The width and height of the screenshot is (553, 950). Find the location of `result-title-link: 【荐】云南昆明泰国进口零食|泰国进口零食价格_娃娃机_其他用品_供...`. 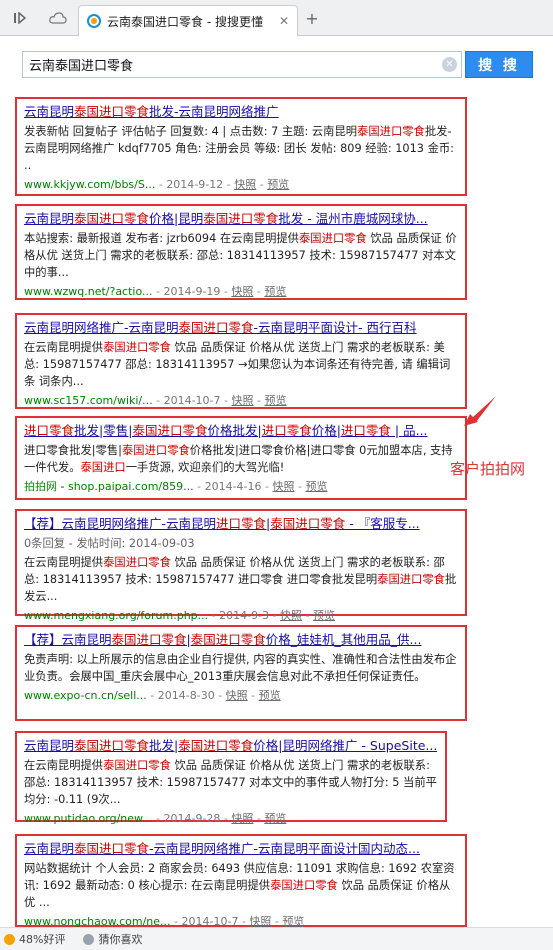

result-title-link: 【荐】云南昆明泰国进口零食|泰国进口零食价格_娃娃机_其他用品_供... is located at coordinates (240, 640).